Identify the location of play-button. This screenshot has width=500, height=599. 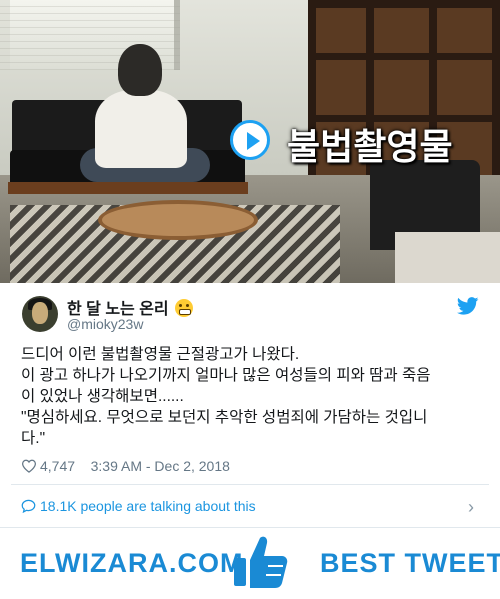
(250, 140).